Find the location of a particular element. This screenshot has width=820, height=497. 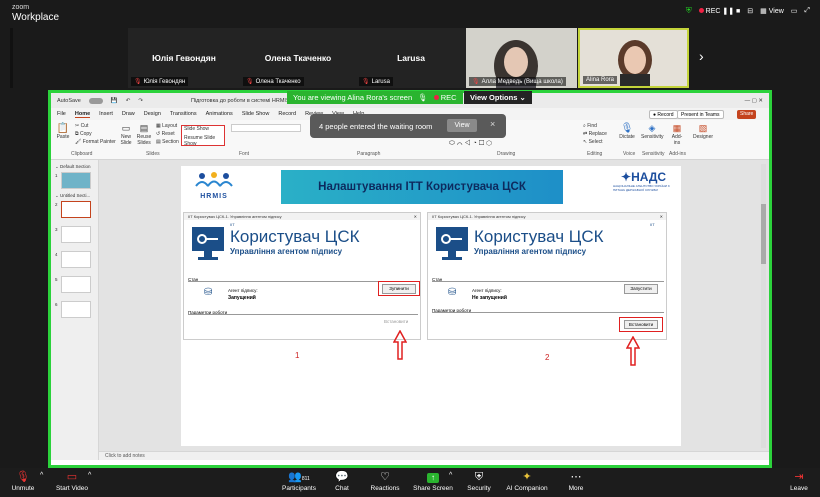

more-button: ⋯ More is located at coordinates (576, 481).